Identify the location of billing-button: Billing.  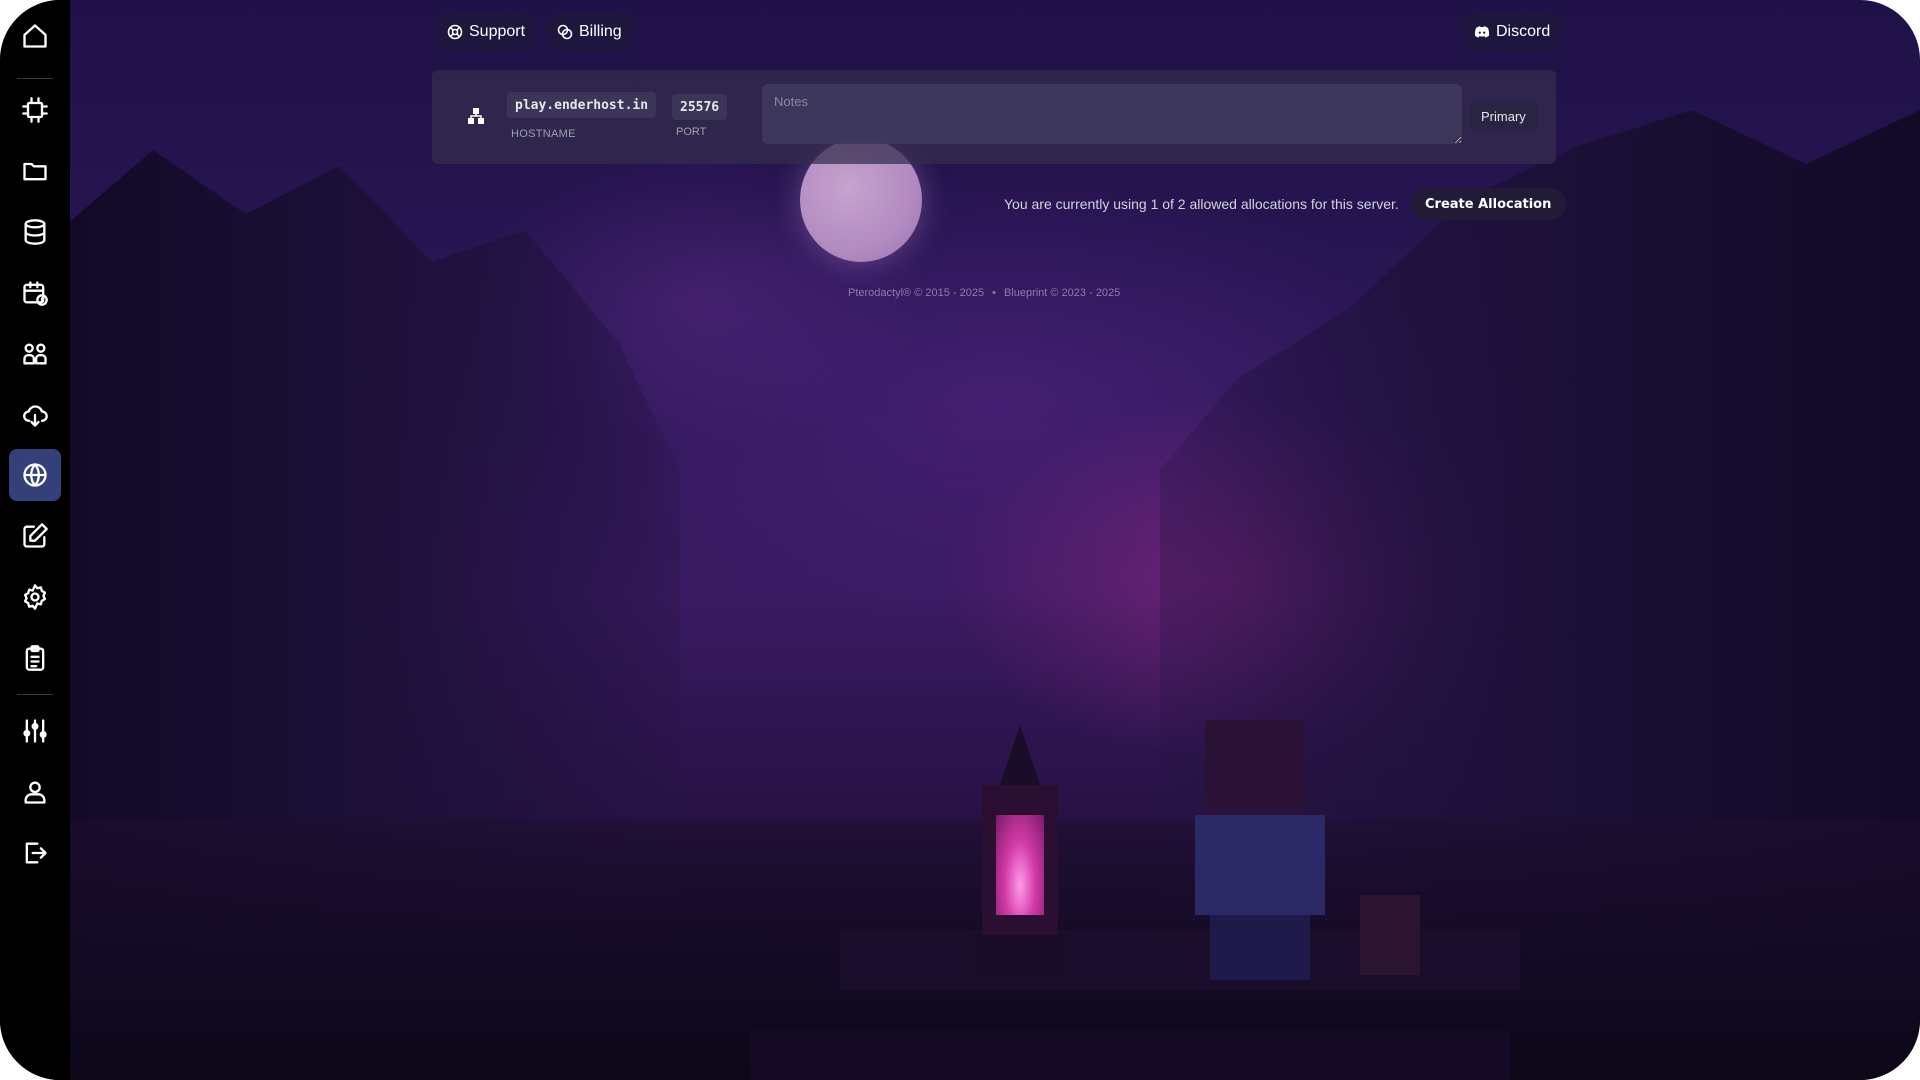
(589, 32).